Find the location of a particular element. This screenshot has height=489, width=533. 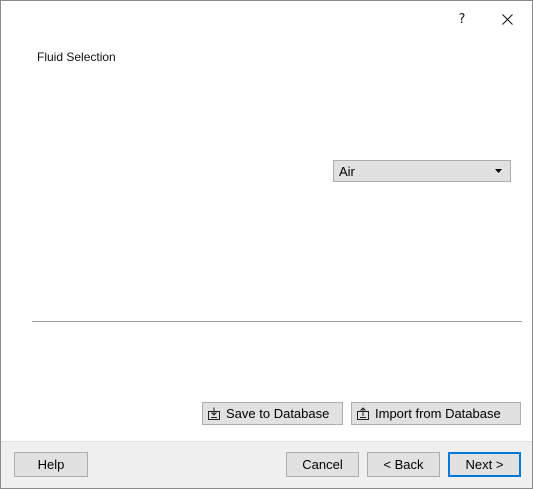

help-button: Help is located at coordinates (51, 464).